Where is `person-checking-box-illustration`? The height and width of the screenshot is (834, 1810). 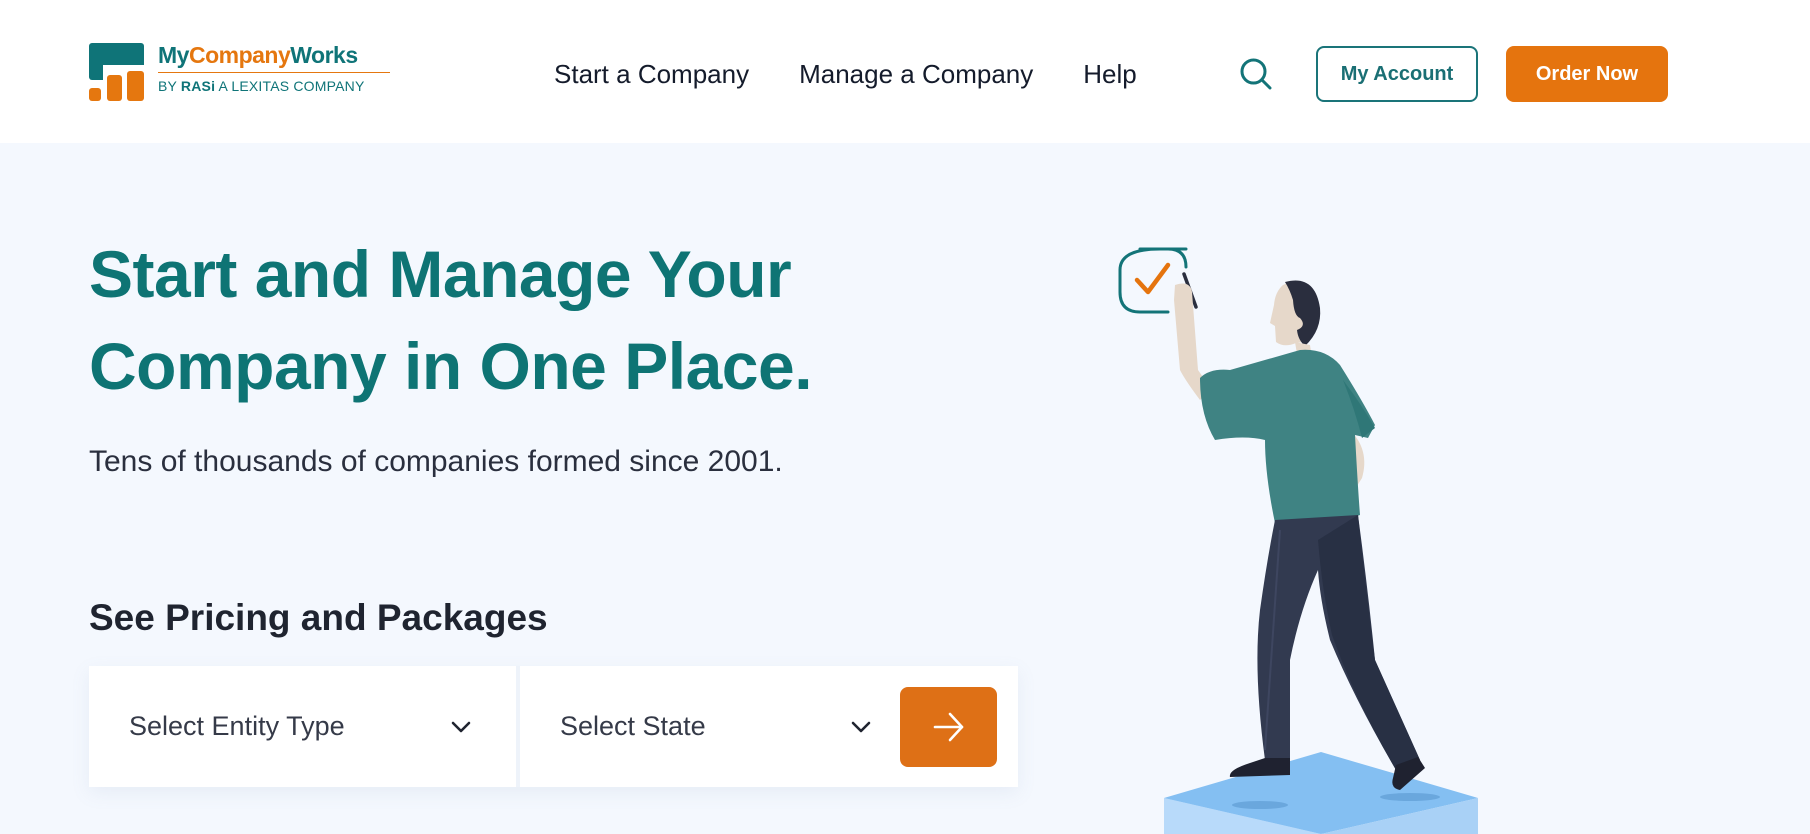 person-checking-box-illustration is located at coordinates (1298, 540).